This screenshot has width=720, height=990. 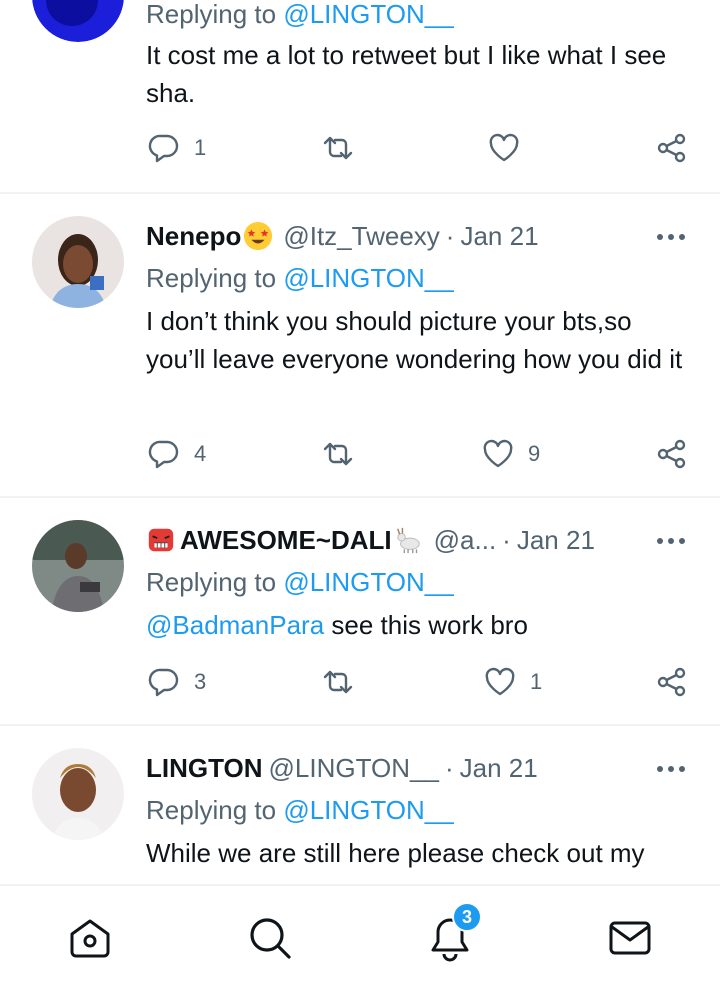 What do you see at coordinates (360, 937) in the screenshot?
I see `bottom-navigation` at bounding box center [360, 937].